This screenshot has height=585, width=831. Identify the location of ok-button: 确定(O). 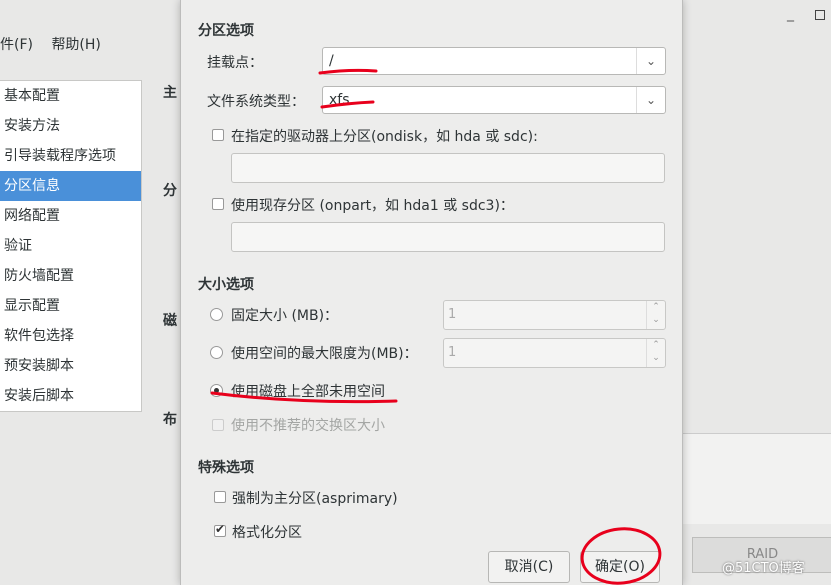
(620, 567).